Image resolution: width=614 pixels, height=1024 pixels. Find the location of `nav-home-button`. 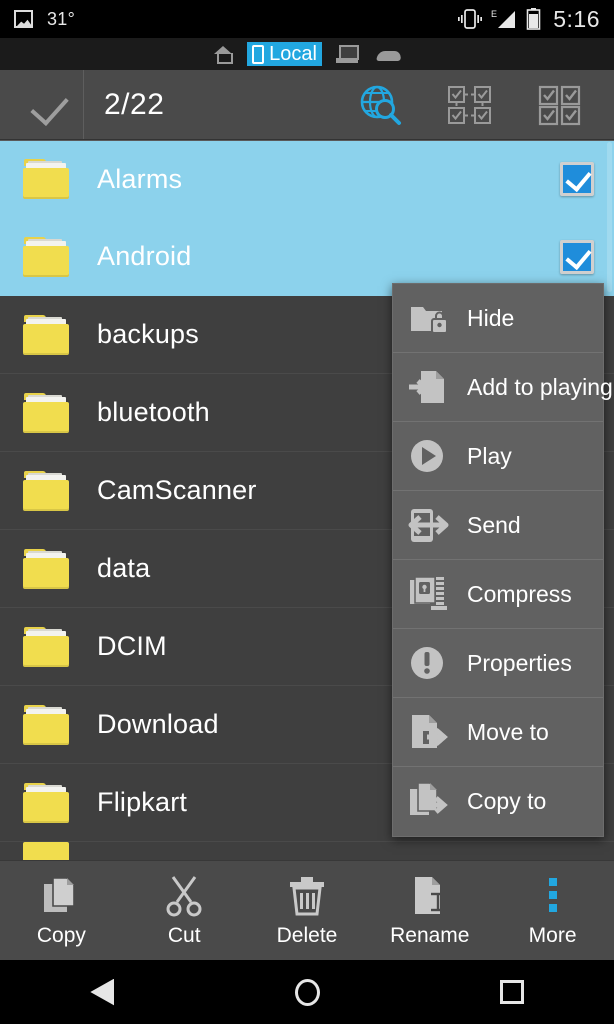

nav-home-button is located at coordinates (307, 992).